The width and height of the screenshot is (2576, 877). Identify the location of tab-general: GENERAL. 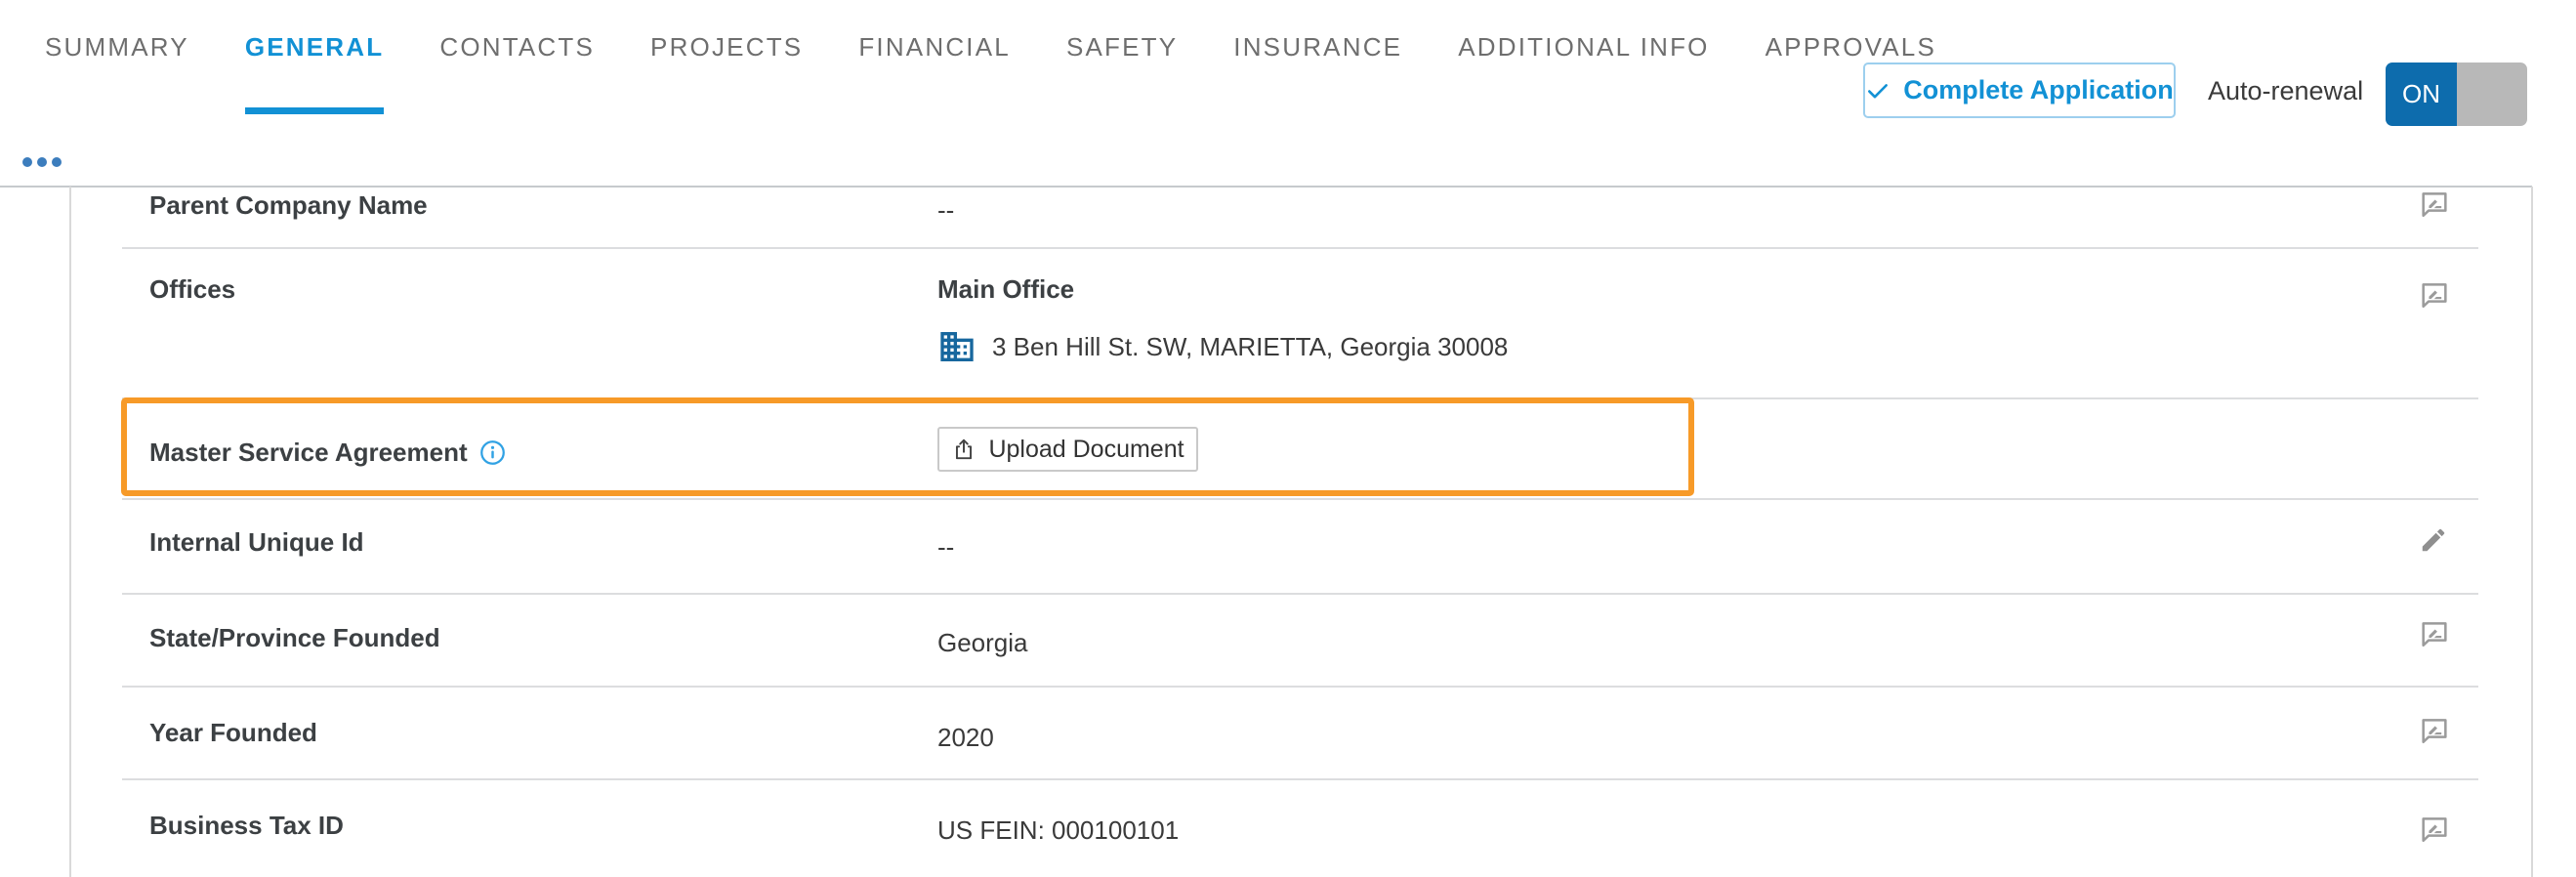
(315, 57).